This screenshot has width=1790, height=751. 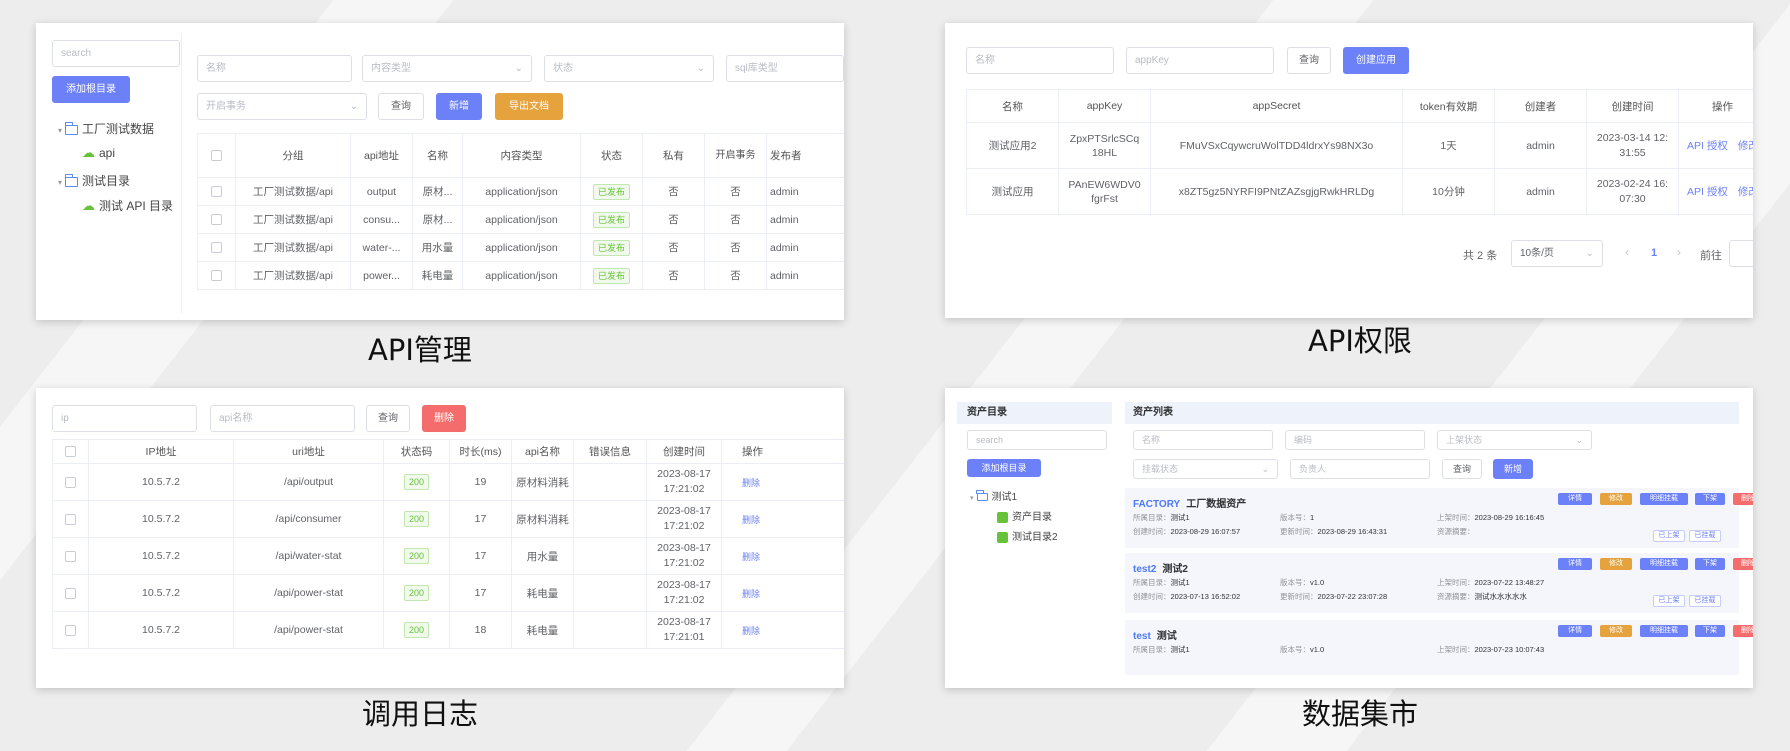 I want to click on status-select: 状态 ⌄, so click(x=629, y=68).